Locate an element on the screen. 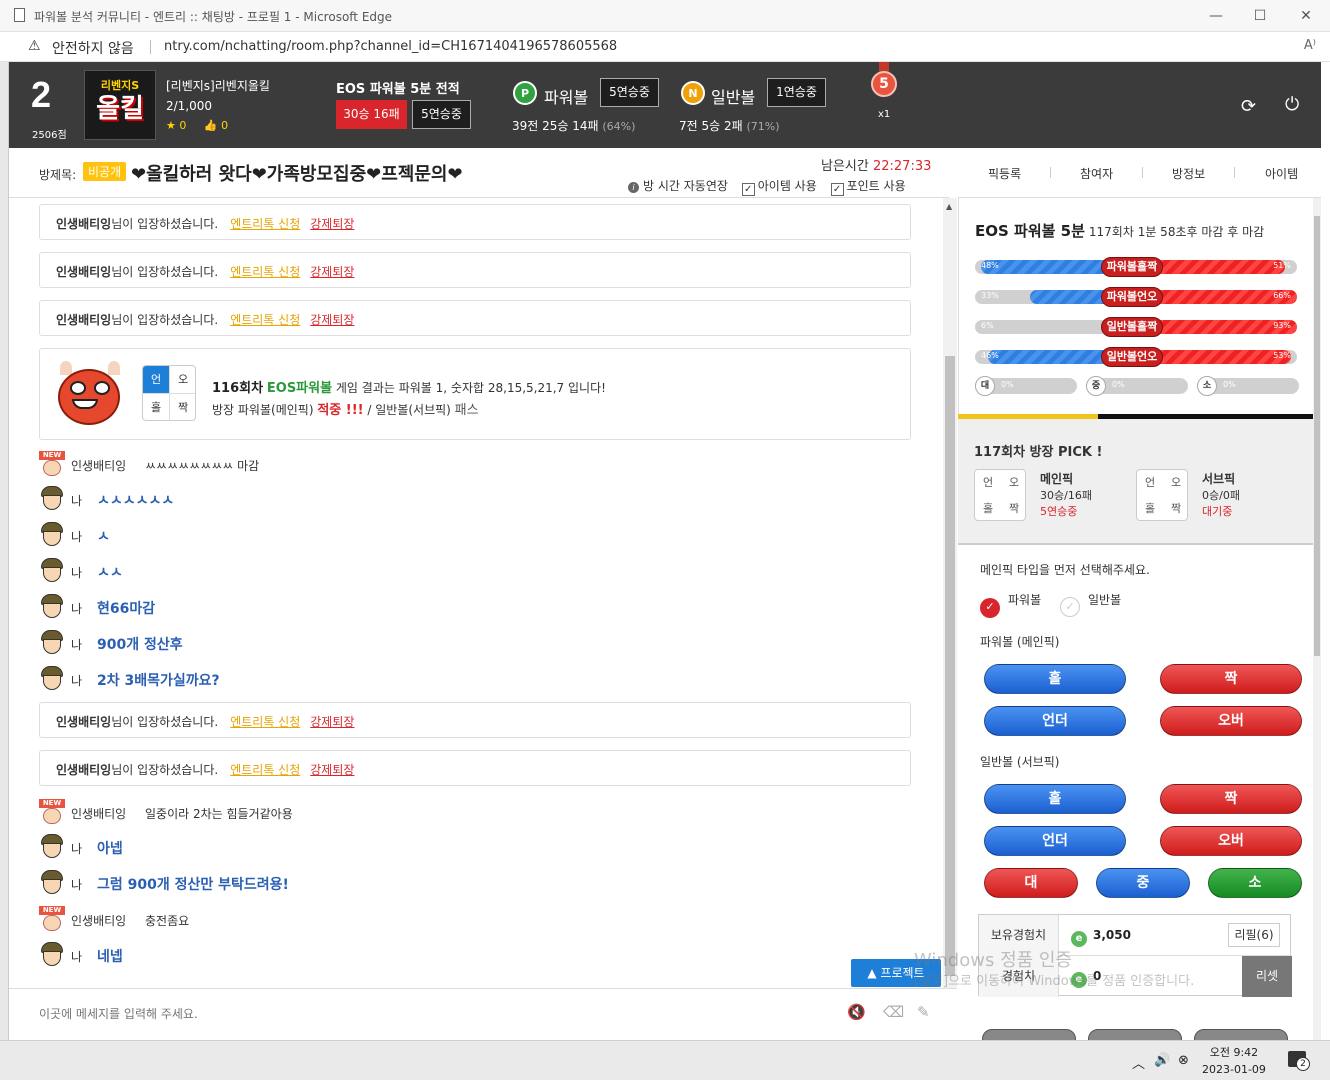  message-text: 네넵 is located at coordinates (110, 957).